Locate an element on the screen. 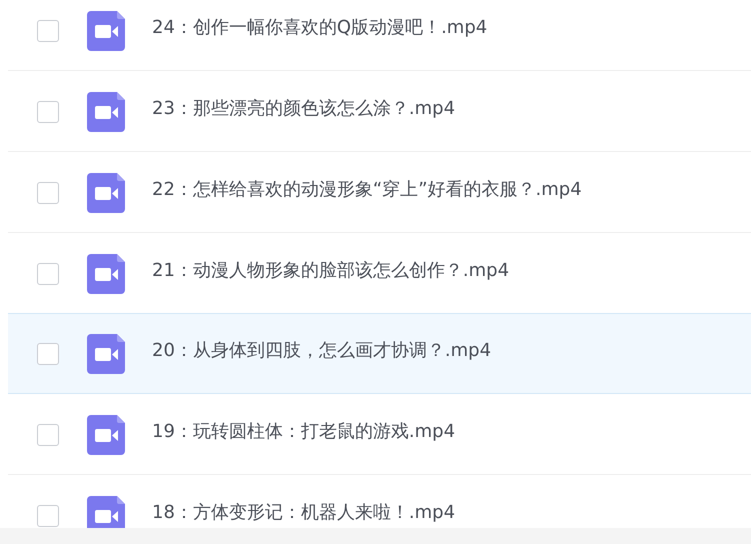 The height and width of the screenshot is (544, 751). file-name: 22：怎样给喜欢的动漫形象“穿上”好看的衣服？.mp4 is located at coordinates (367, 189).